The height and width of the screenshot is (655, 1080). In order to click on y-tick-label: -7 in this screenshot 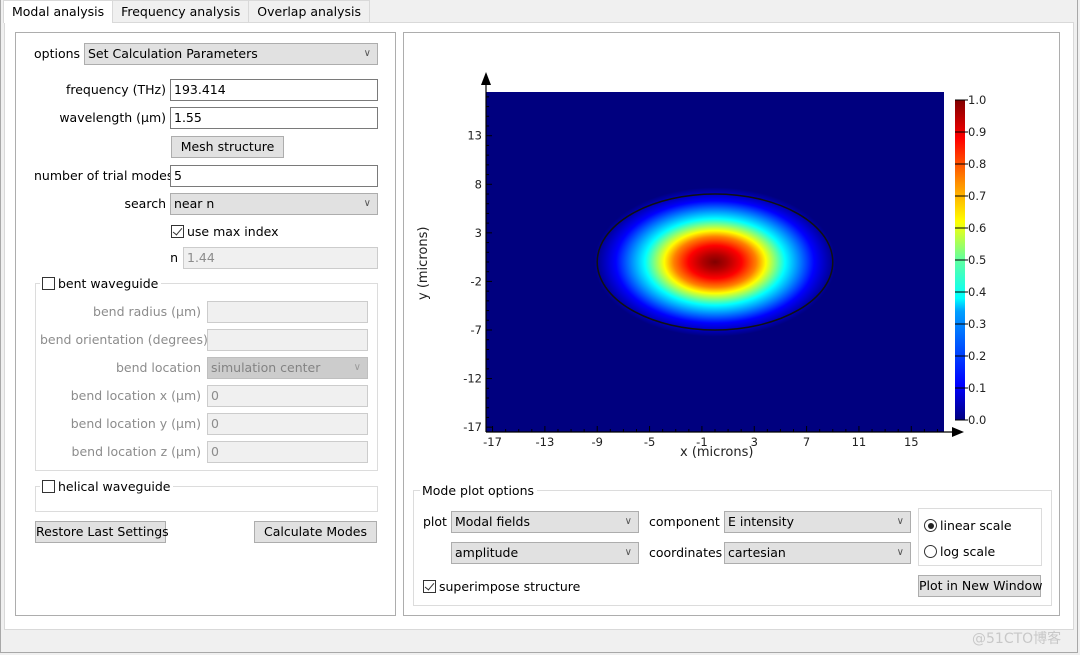, I will do `click(476, 330)`.